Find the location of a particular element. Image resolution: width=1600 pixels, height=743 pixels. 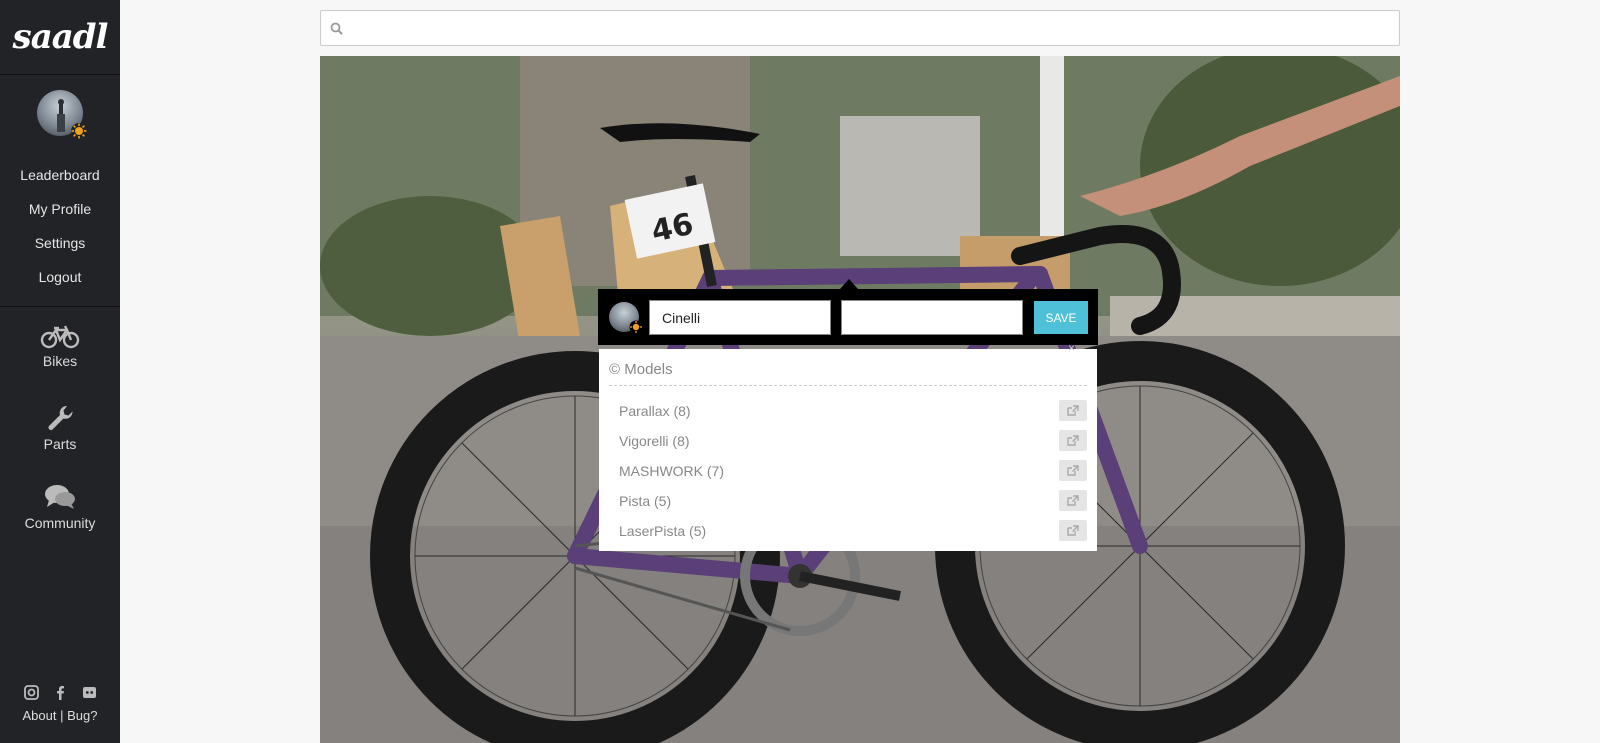

suggestion-item: Parallax (8) is located at coordinates (848, 411).